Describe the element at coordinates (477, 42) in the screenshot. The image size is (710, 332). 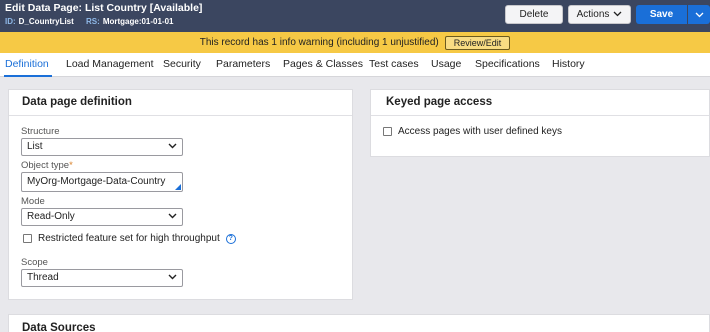
I see `review-edit-button: Review/Edit` at that location.